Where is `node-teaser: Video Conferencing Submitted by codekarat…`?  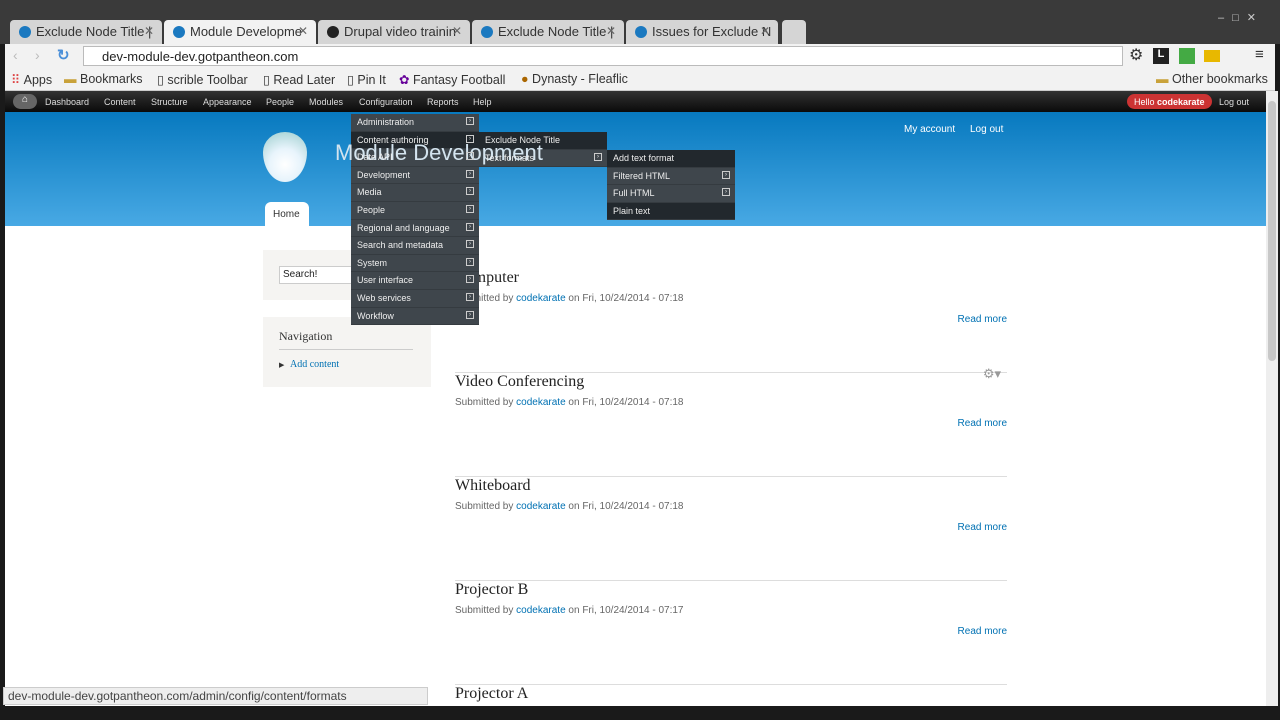
node-teaser: Video Conferencing Submitted by codekarat… is located at coordinates (731, 421).